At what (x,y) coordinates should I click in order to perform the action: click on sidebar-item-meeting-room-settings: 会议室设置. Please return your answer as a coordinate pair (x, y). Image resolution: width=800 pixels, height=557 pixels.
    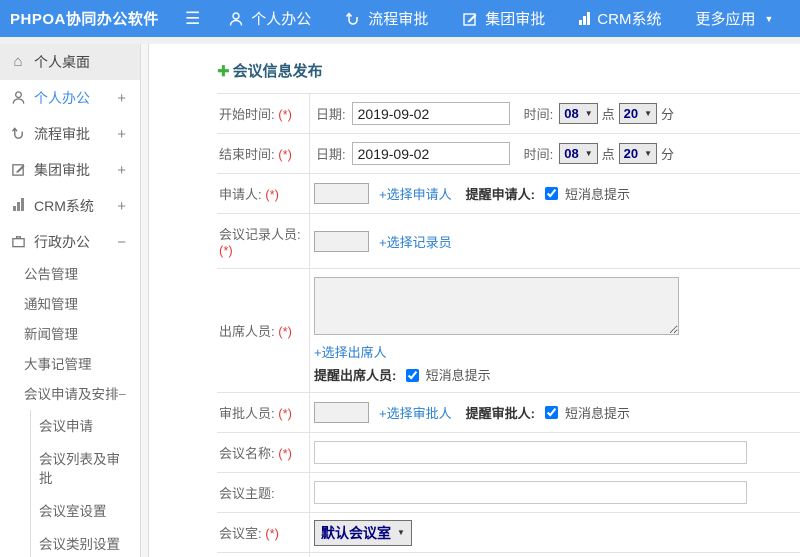
    Looking at the image, I should click on (81, 511).